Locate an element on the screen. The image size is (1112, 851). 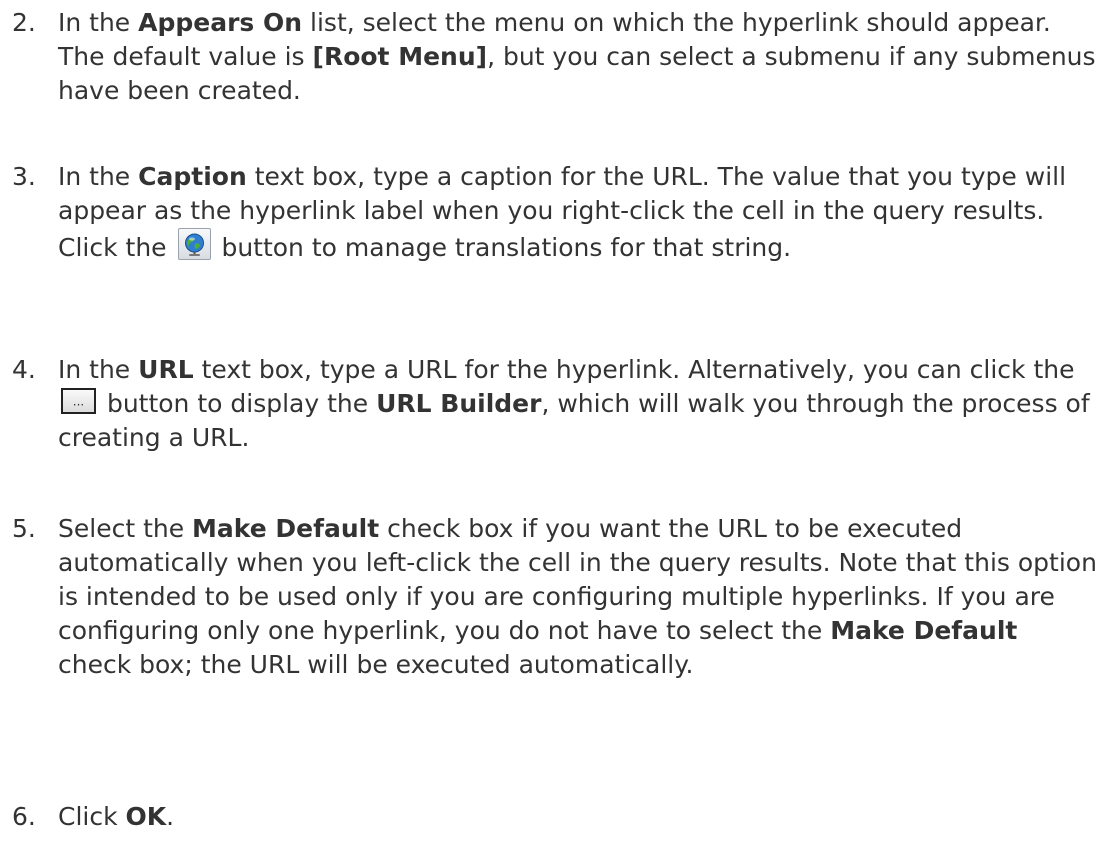
ellipsis-icon: ··· is located at coordinates (78, 401).